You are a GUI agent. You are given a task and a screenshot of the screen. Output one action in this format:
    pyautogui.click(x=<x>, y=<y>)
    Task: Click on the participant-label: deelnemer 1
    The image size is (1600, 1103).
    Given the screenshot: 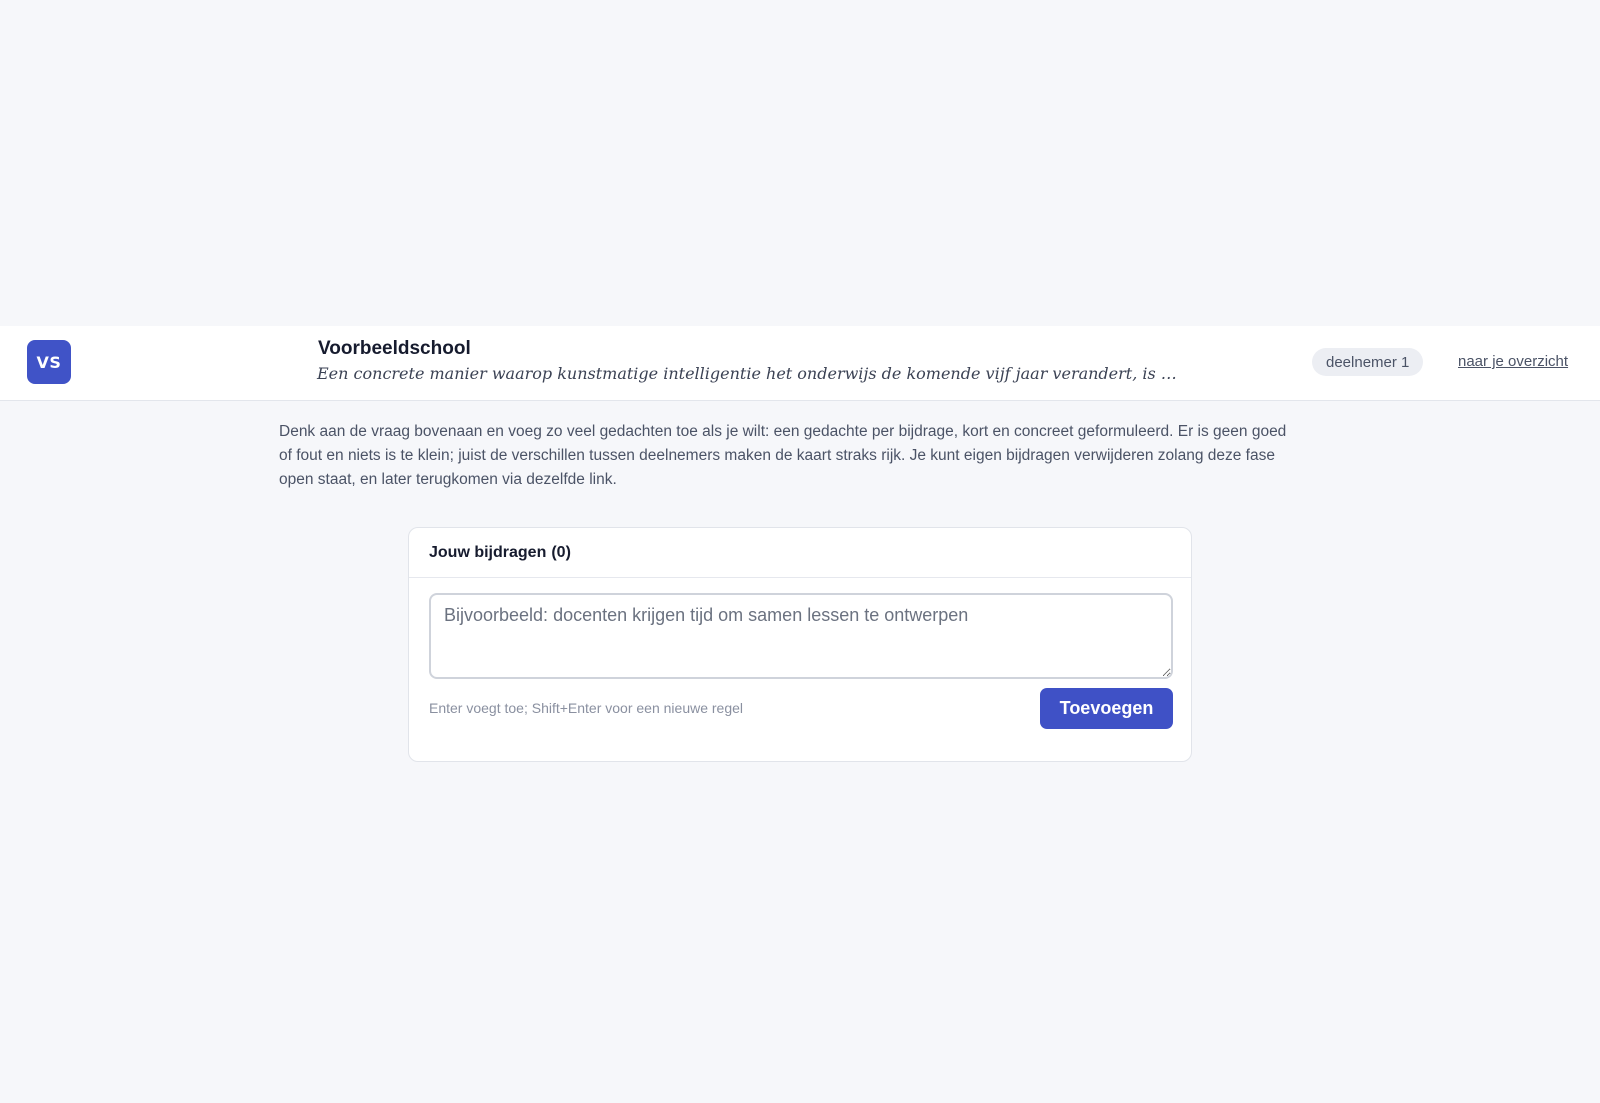 What is the action you would take?
    pyautogui.click(x=1368, y=362)
    